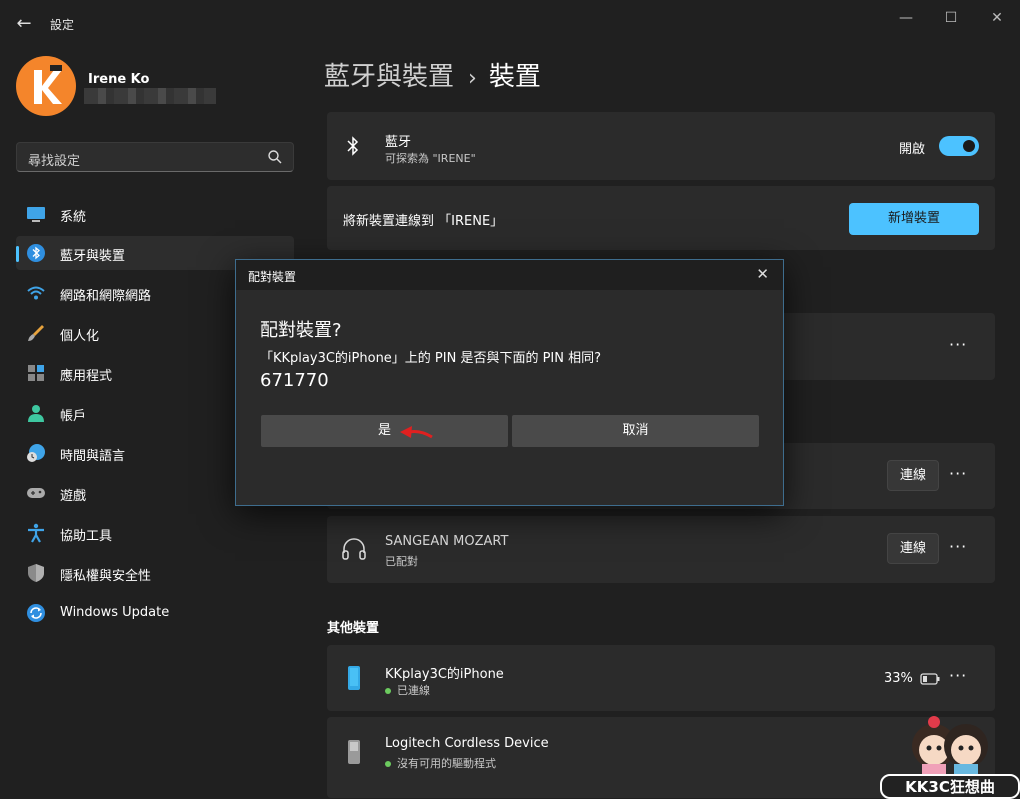 The width and height of the screenshot is (1020, 799). Describe the element at coordinates (354, 678) in the screenshot. I see `phone-icon` at that location.